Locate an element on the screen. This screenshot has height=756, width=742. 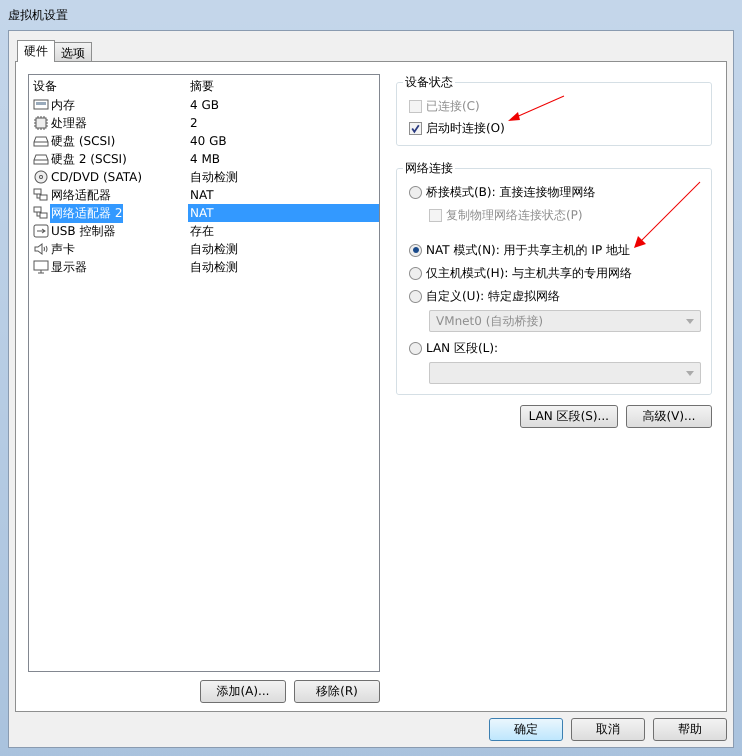
usb-device-icon is located at coordinates (41, 231).